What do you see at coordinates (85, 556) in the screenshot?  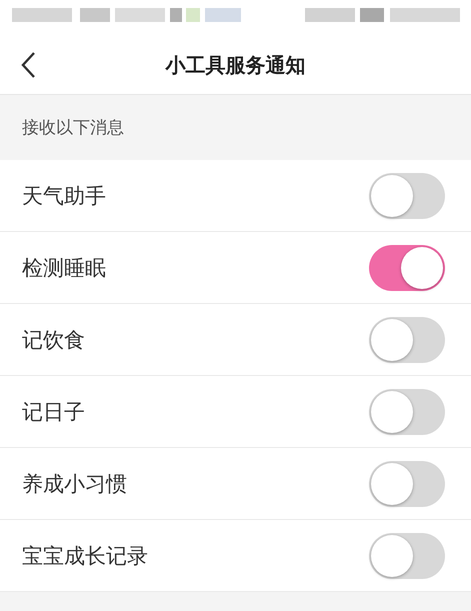 I see `setting-label: 宝宝成长记录` at bounding box center [85, 556].